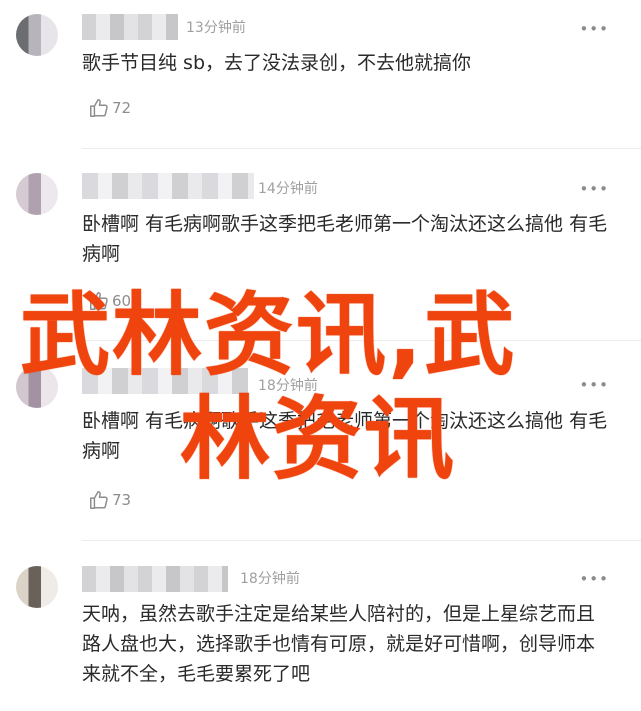 The height and width of the screenshot is (711, 641). I want to click on comment-time: 14分钟前, so click(288, 189).